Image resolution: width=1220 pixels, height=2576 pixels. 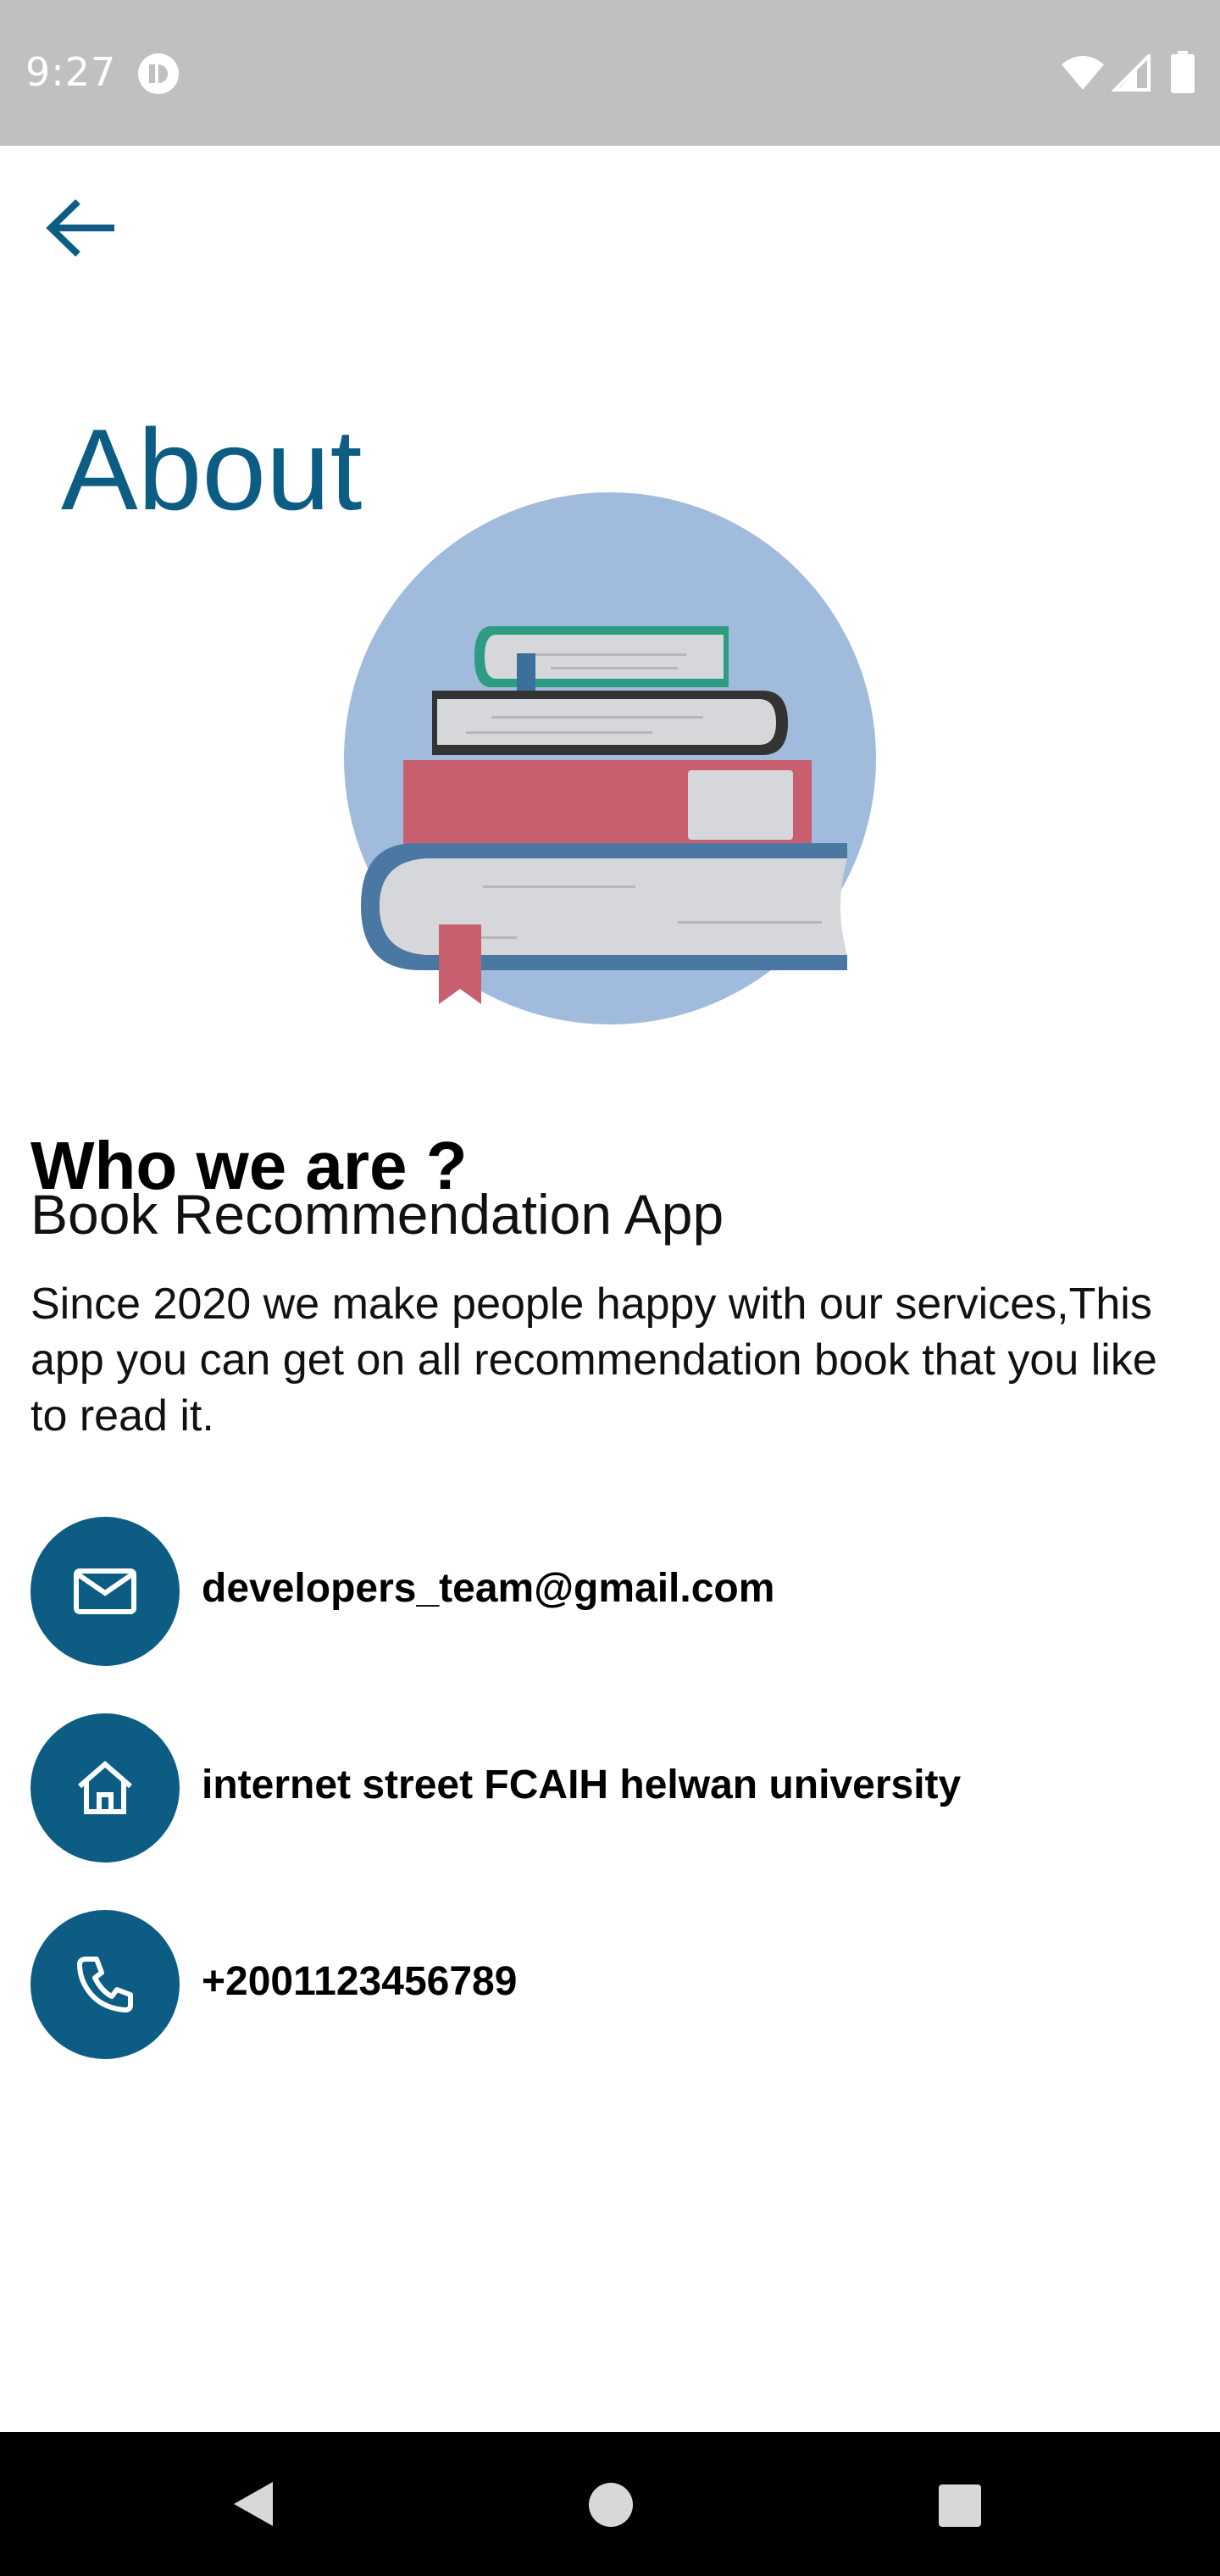 What do you see at coordinates (158, 73) in the screenshot?
I see `app-notification-icon` at bounding box center [158, 73].